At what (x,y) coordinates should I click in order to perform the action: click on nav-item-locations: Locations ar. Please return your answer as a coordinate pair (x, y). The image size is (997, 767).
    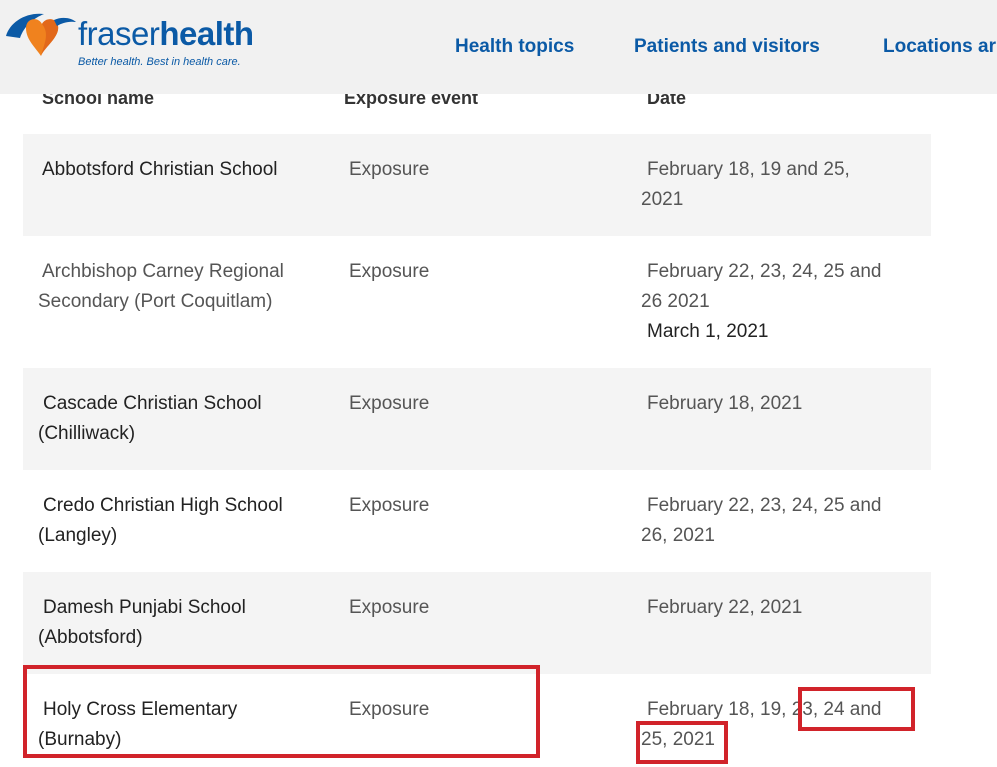
    Looking at the image, I should click on (939, 47).